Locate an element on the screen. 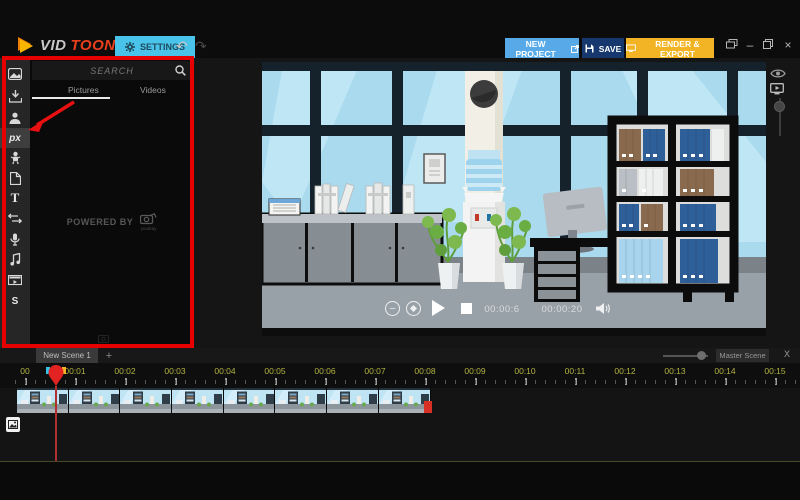  external-link-icon is located at coordinates (575, 48).